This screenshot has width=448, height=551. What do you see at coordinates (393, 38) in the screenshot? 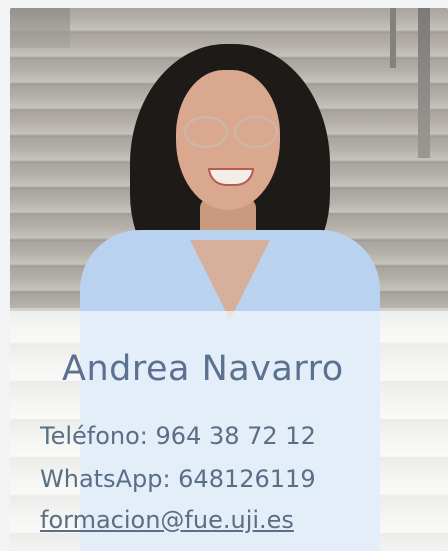
I see `photo-railing-right-post` at bounding box center [393, 38].